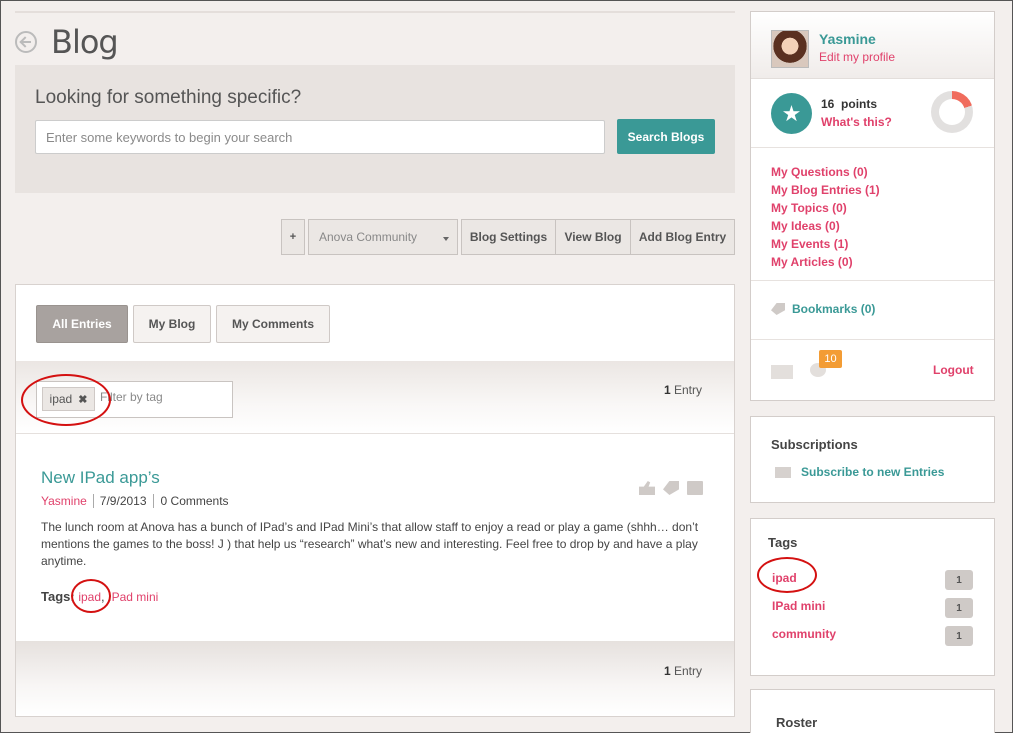 The width and height of the screenshot is (1013, 733). I want to click on chevron-down-icon, so click(446, 239).